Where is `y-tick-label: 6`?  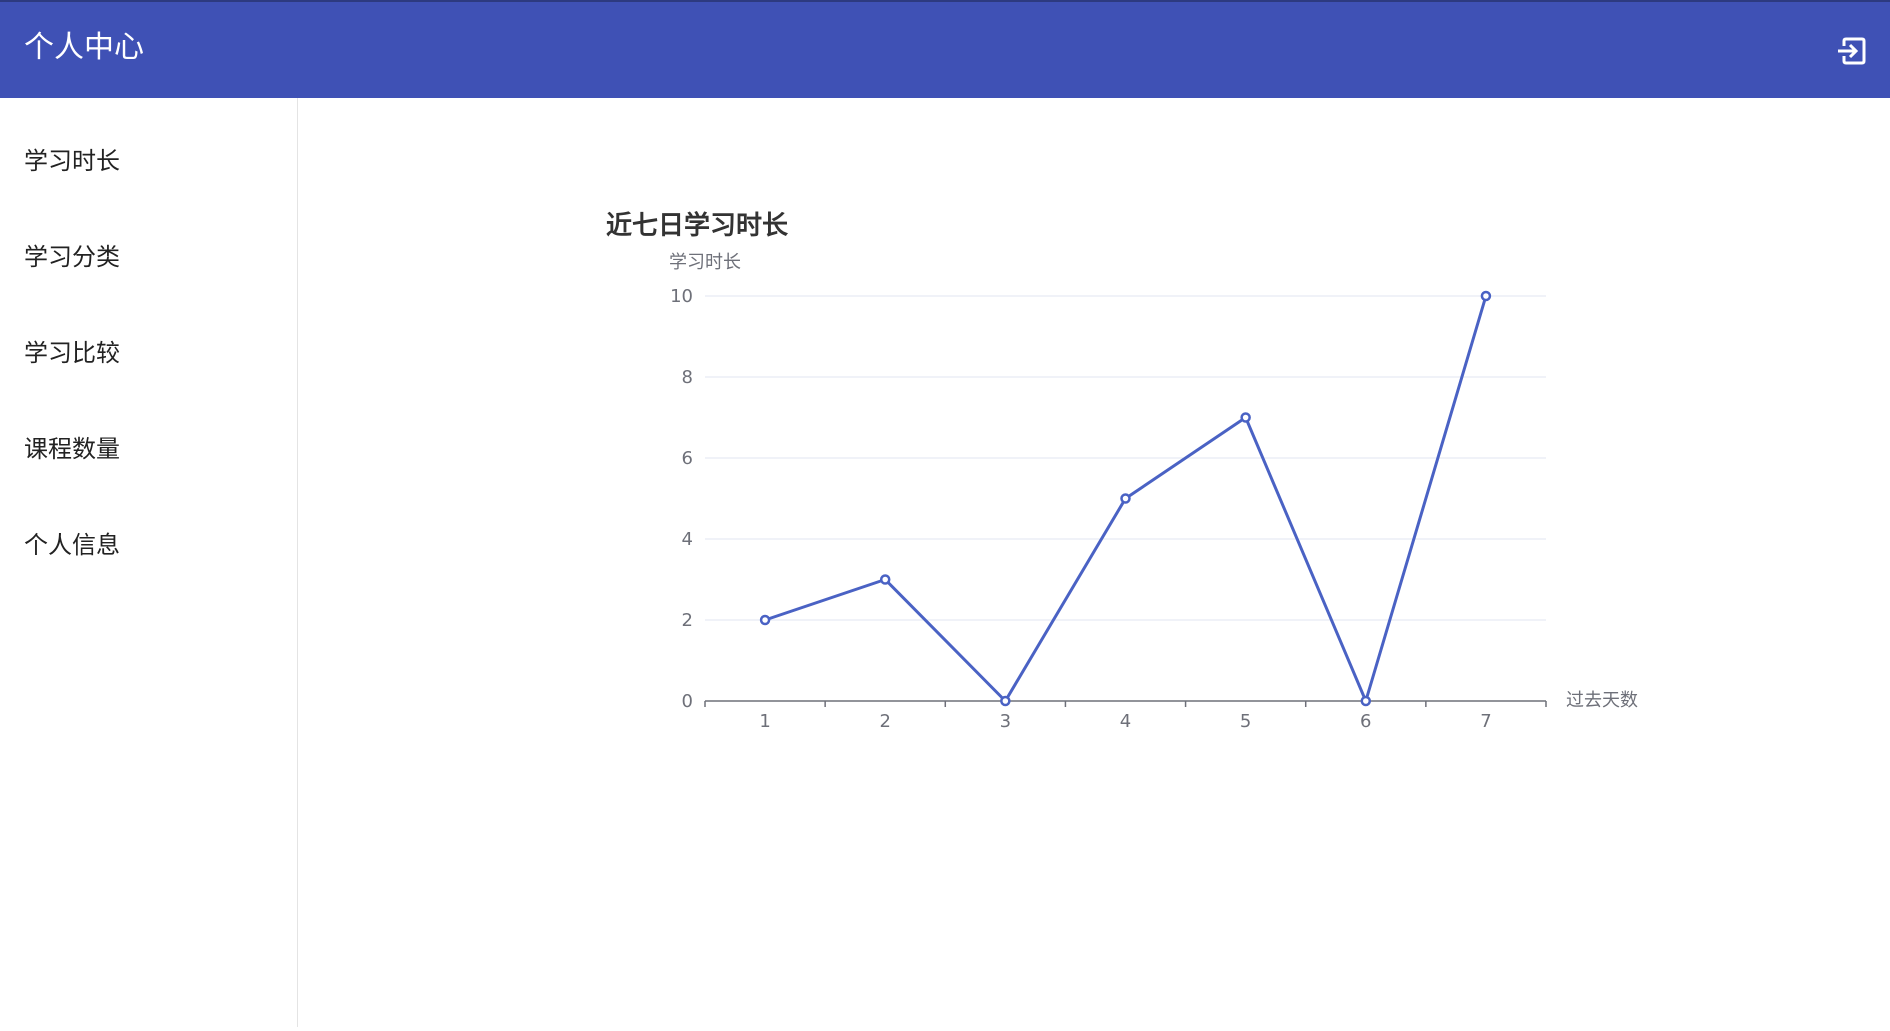 y-tick-label: 6 is located at coordinates (687, 458).